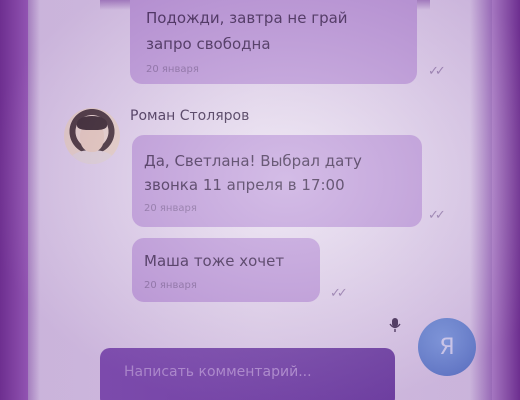  I want to click on author-avatar, so click(92, 136).